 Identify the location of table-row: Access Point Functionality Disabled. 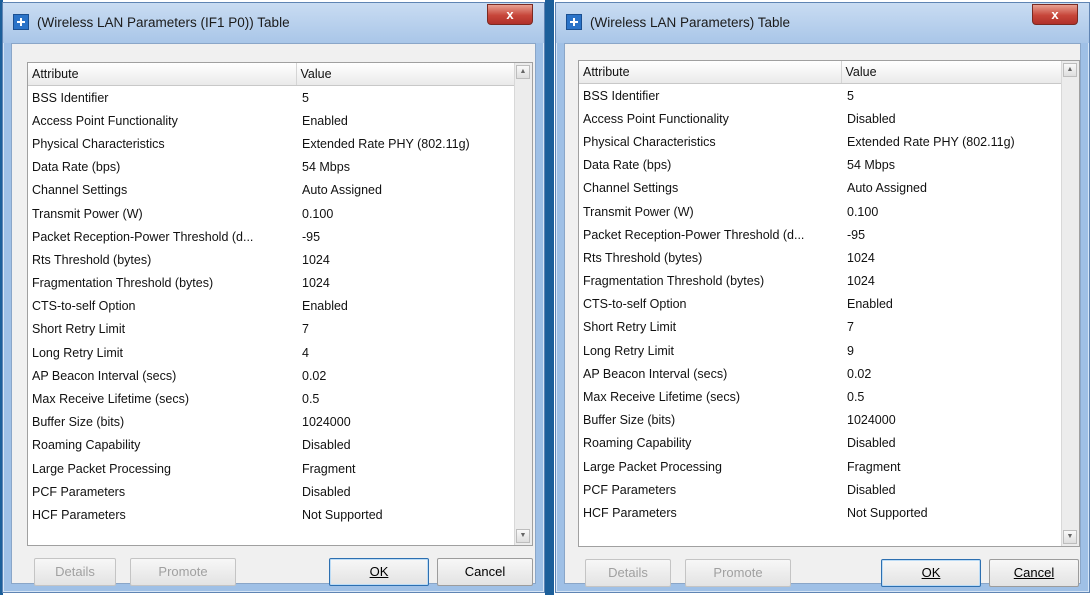
(820, 118).